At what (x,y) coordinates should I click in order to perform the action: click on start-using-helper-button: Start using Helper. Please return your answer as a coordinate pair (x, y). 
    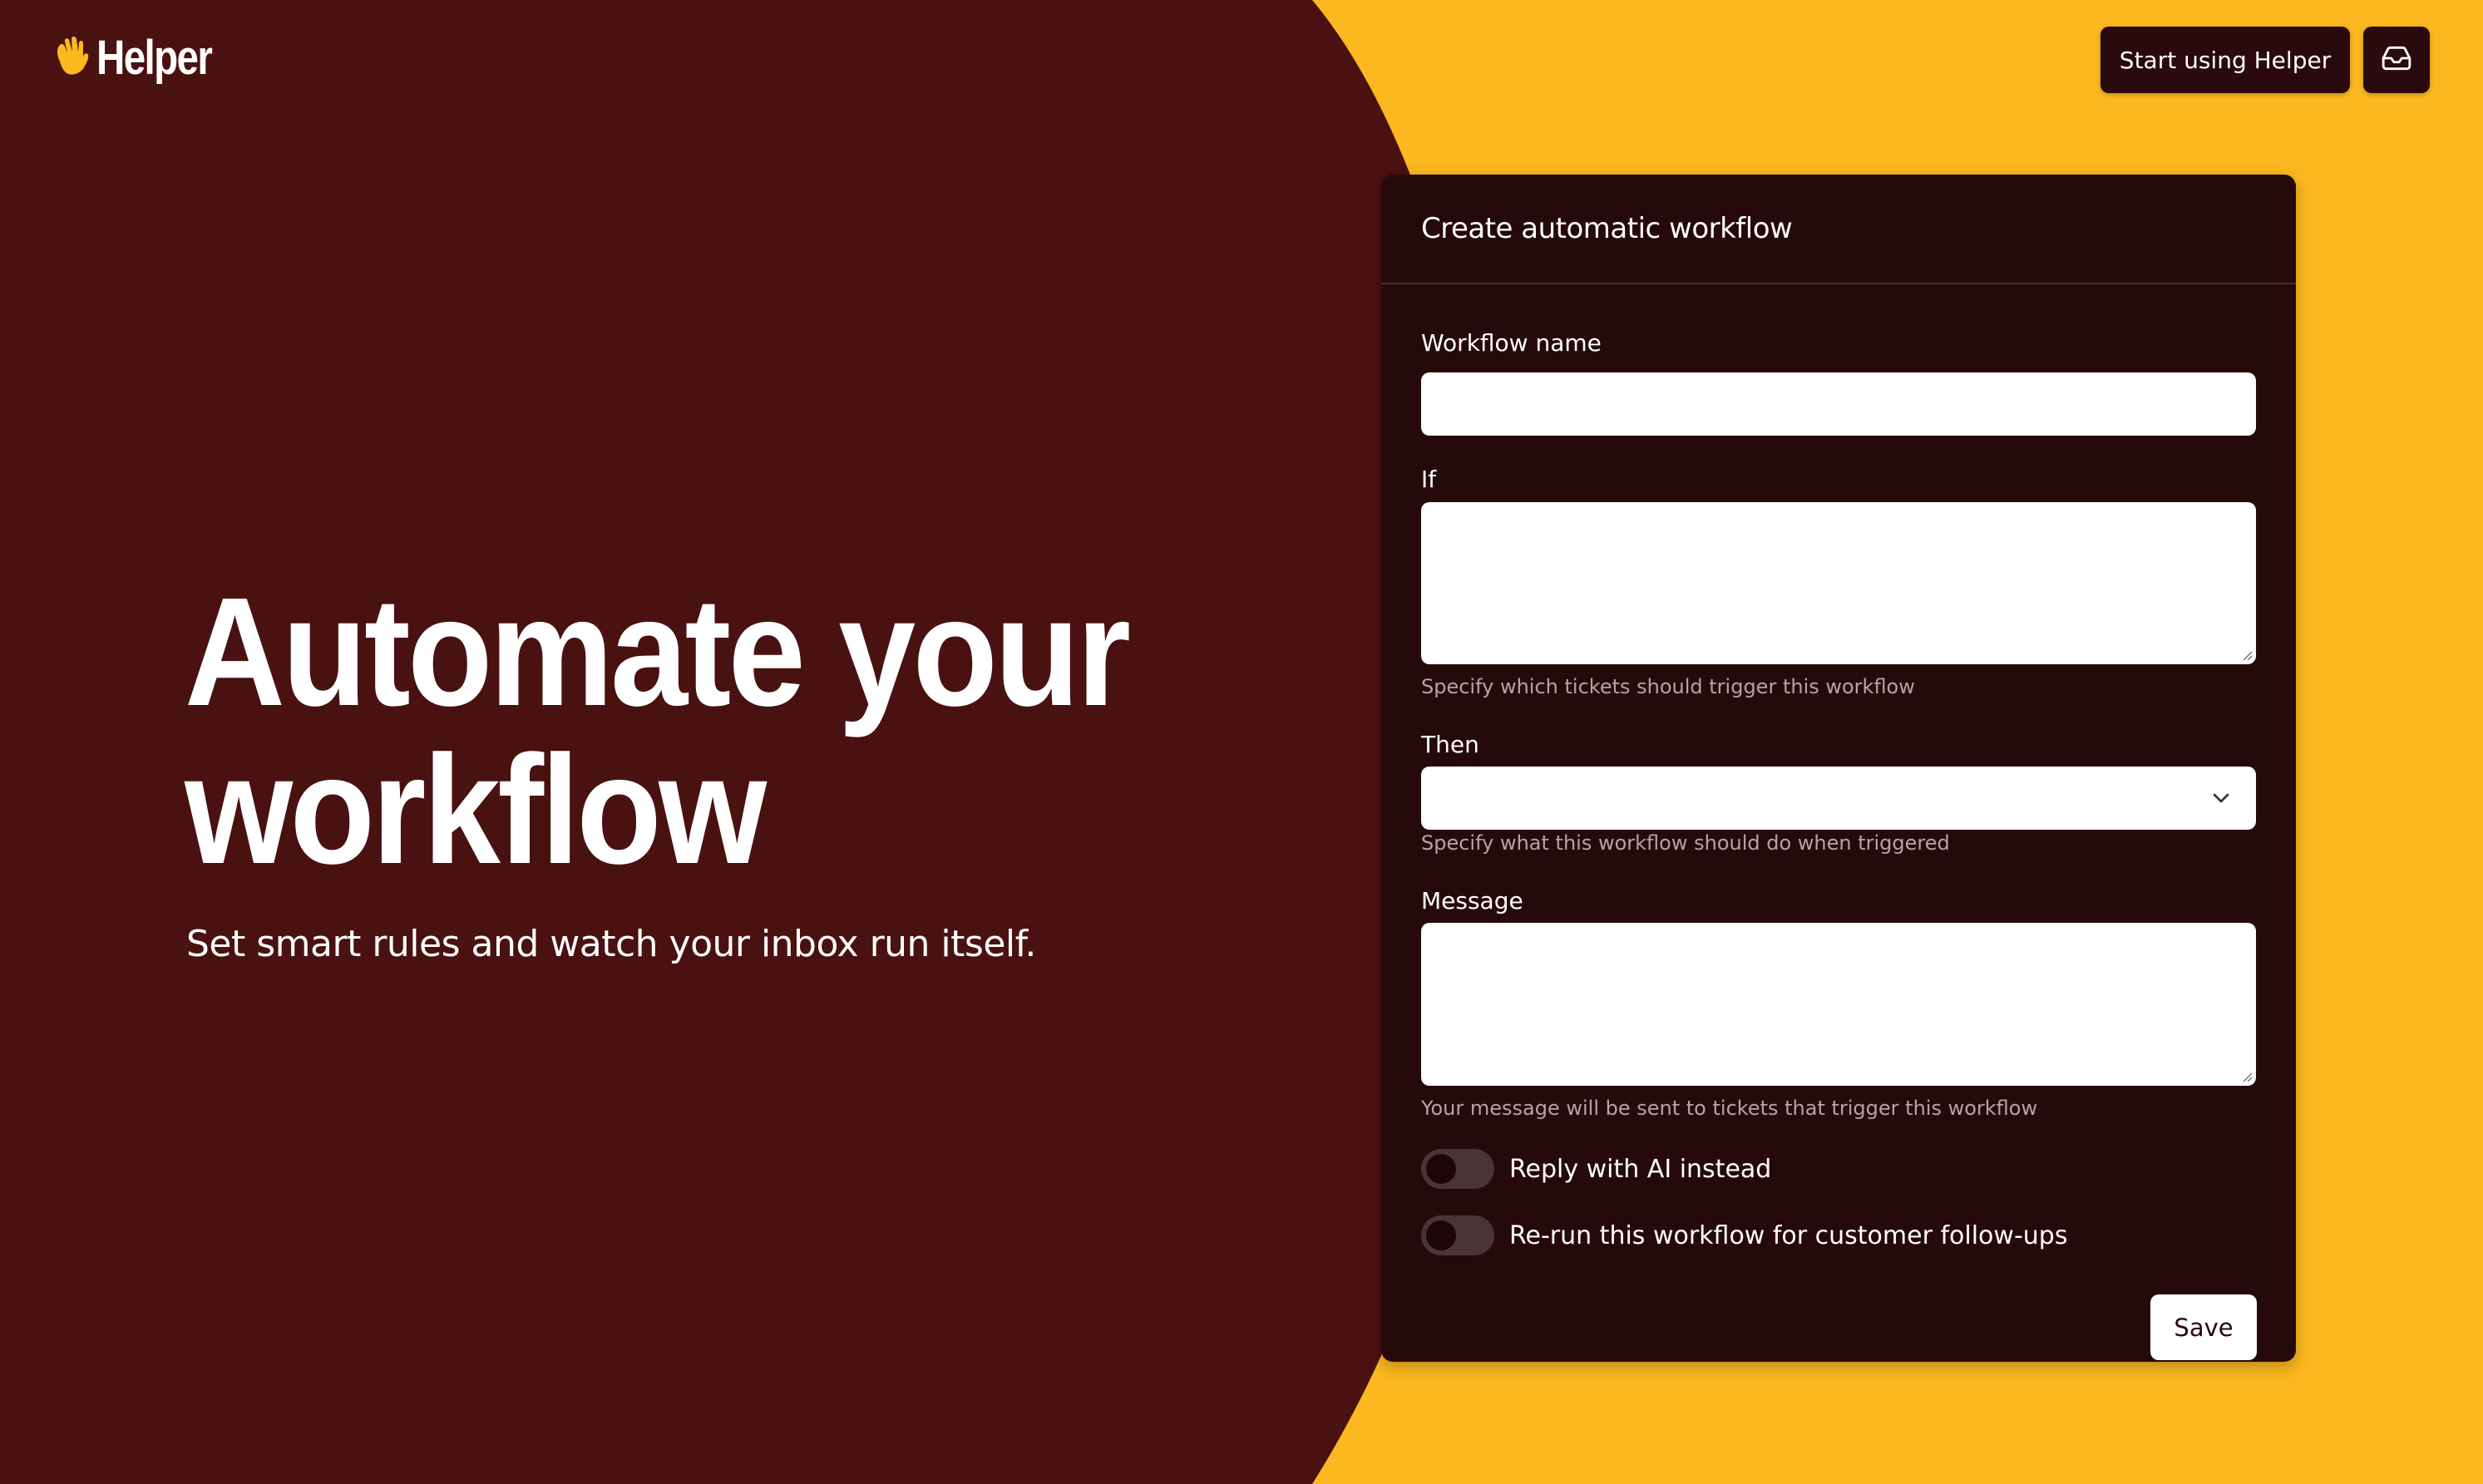
    Looking at the image, I should click on (2225, 60).